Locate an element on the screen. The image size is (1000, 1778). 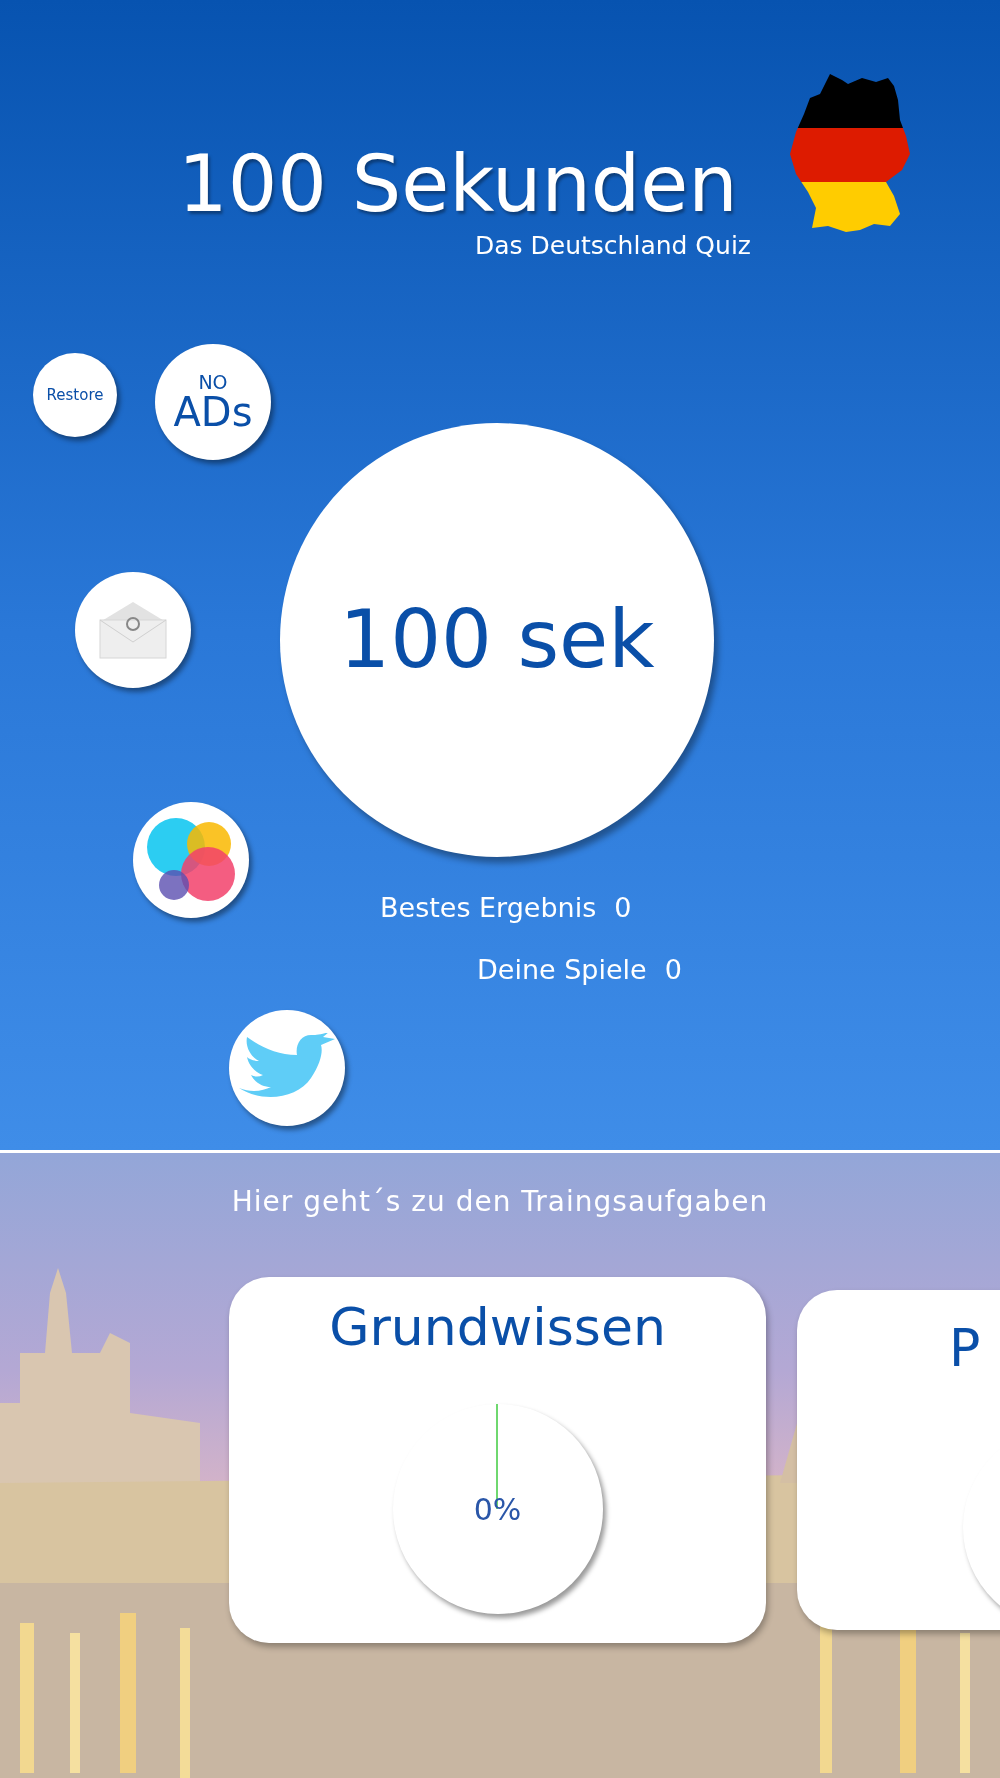
category-card: P is located at coordinates (898, 1460).